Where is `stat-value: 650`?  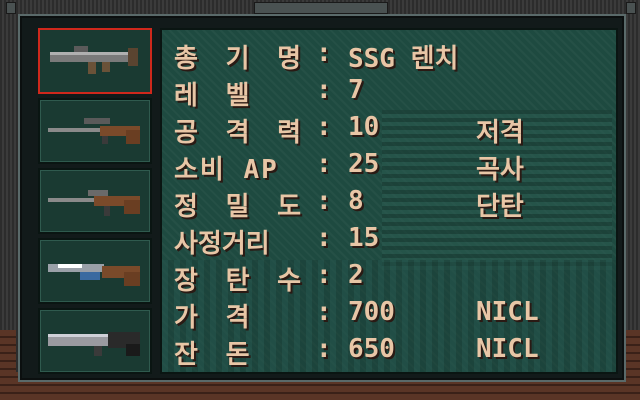 stat-value: 650 is located at coordinates (371, 349).